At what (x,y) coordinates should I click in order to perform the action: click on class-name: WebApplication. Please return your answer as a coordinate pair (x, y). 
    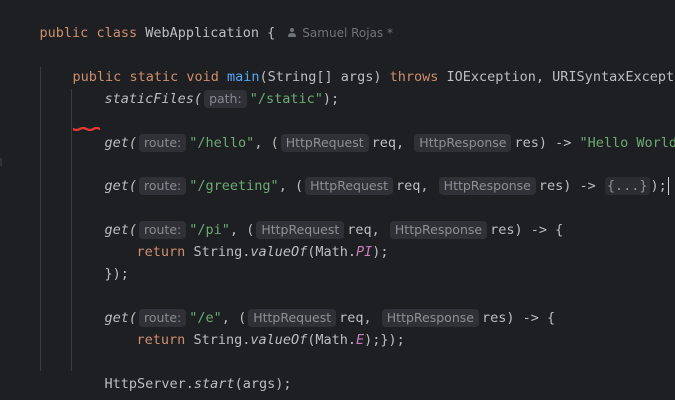
    Looking at the image, I should click on (202, 33).